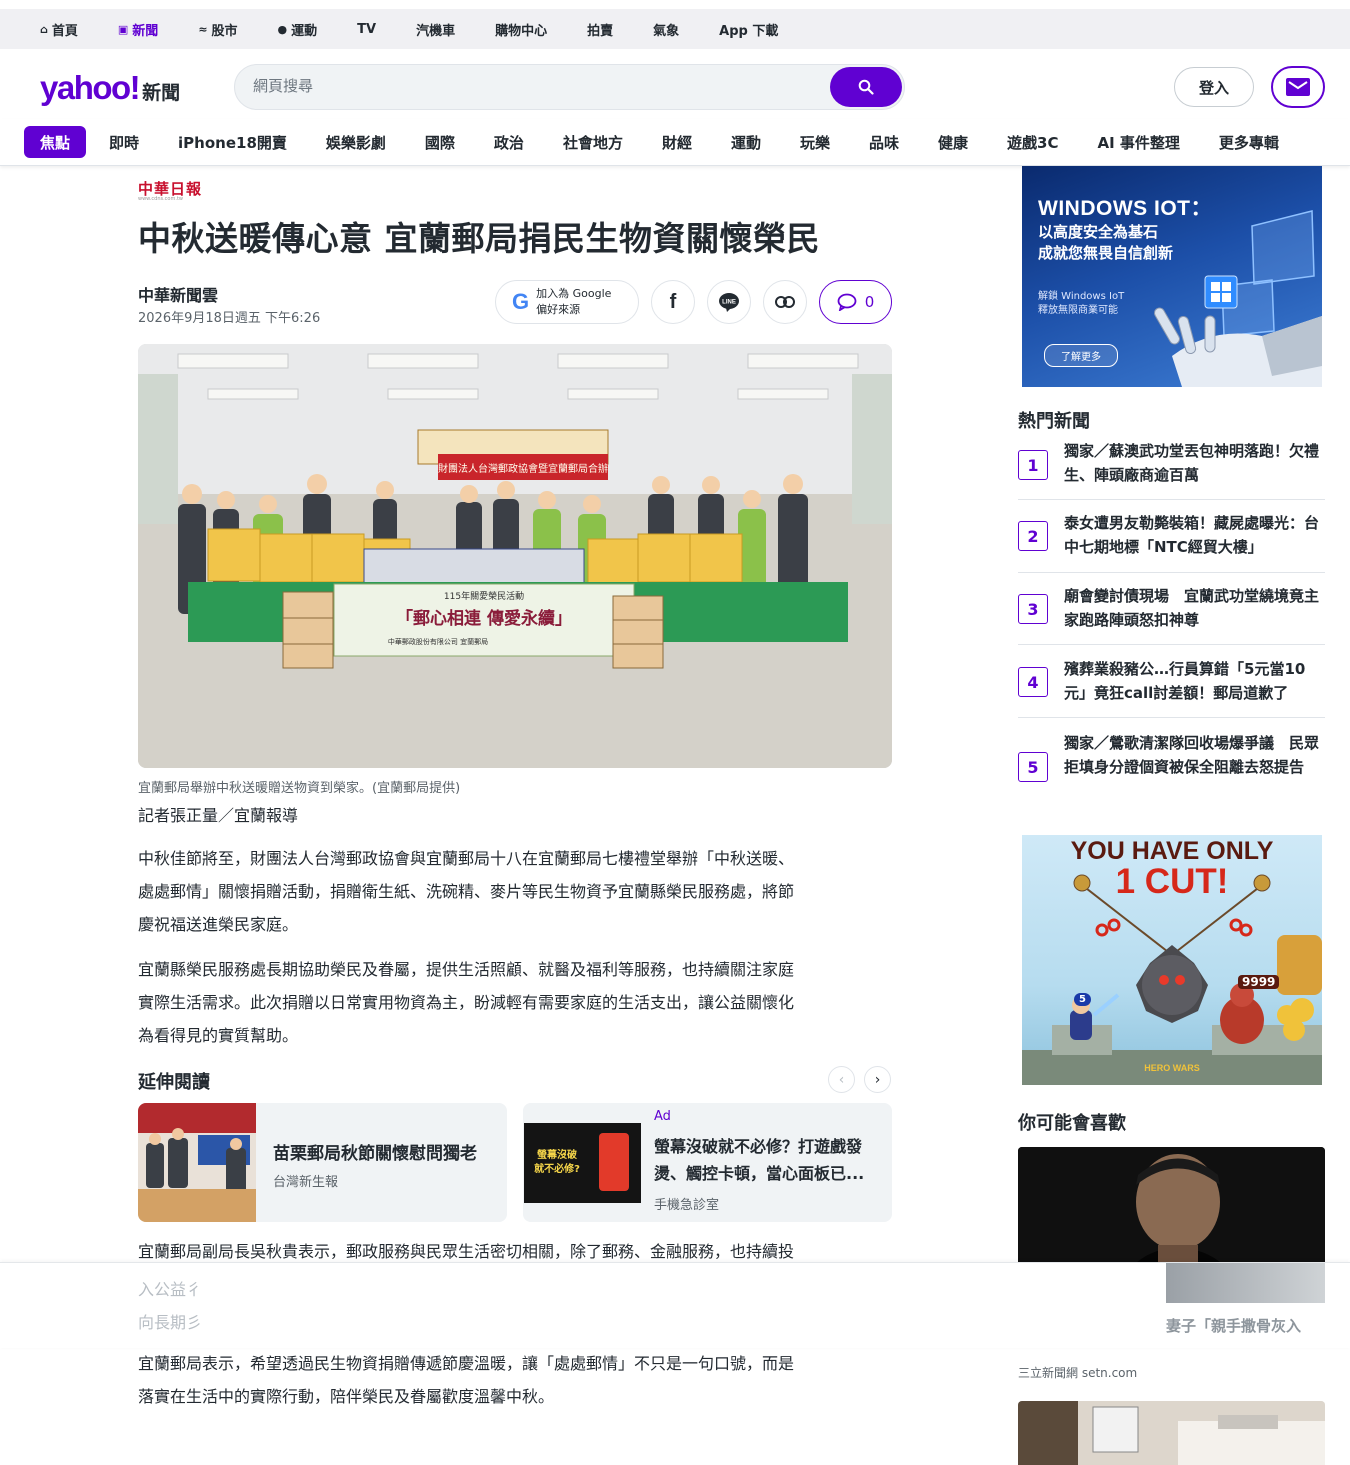 The width and height of the screenshot is (1350, 1465). What do you see at coordinates (1171, 609) in the screenshot?
I see `trending-item: 3 廟會變討債現場 宜蘭武功堂繞境竟主家跑路陣頭怒扣神尊` at bounding box center [1171, 609].